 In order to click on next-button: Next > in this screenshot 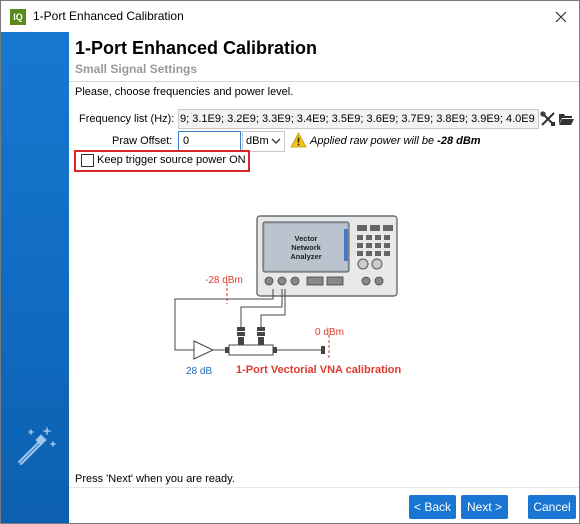, I will do `click(484, 507)`.